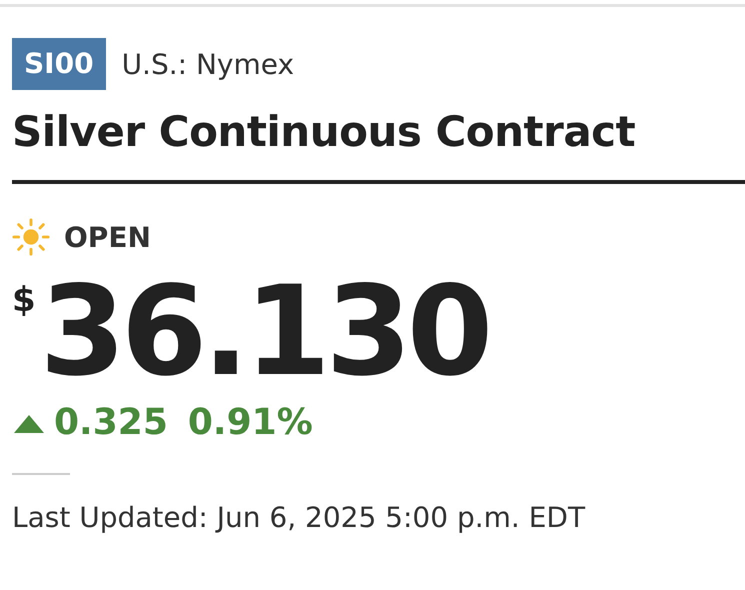 This screenshot has height=590, width=745. What do you see at coordinates (107, 237) in the screenshot?
I see `market-status: OPEN` at bounding box center [107, 237].